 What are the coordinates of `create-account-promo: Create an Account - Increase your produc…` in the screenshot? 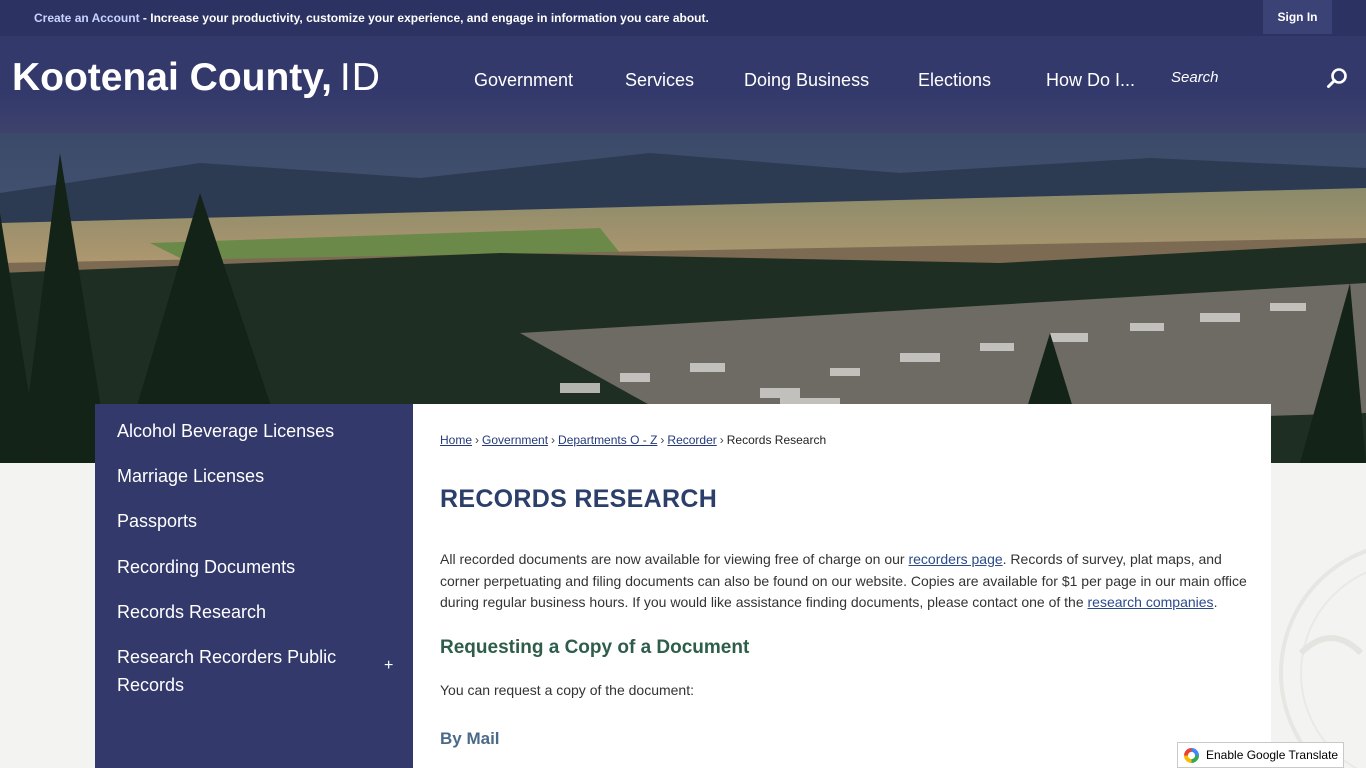 It's located at (371, 18).